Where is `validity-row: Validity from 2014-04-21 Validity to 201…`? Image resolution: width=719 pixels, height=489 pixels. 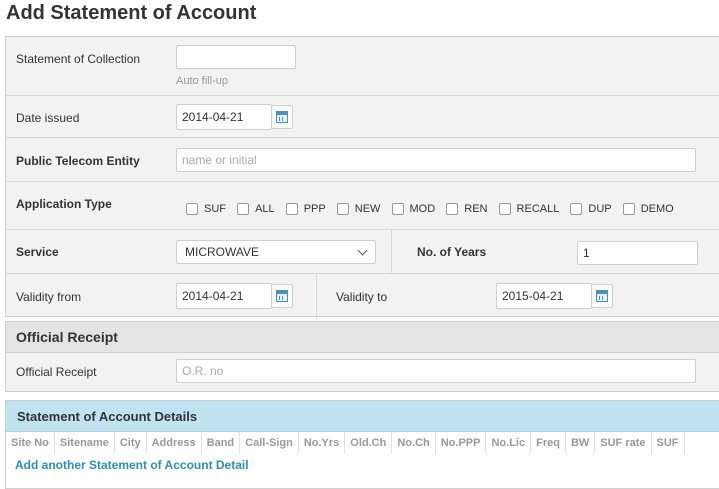 validity-row: Validity from 2014-04-21 Validity to 201… is located at coordinates (362, 296).